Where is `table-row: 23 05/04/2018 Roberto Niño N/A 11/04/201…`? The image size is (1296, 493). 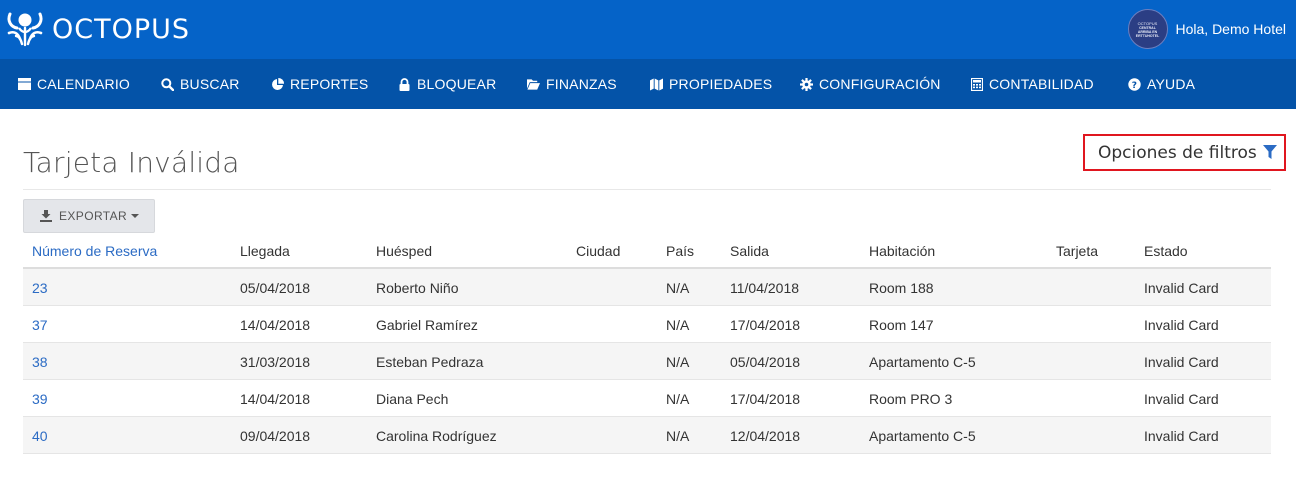
table-row: 23 05/04/2018 Roberto Niño N/A 11/04/201… is located at coordinates (647, 287).